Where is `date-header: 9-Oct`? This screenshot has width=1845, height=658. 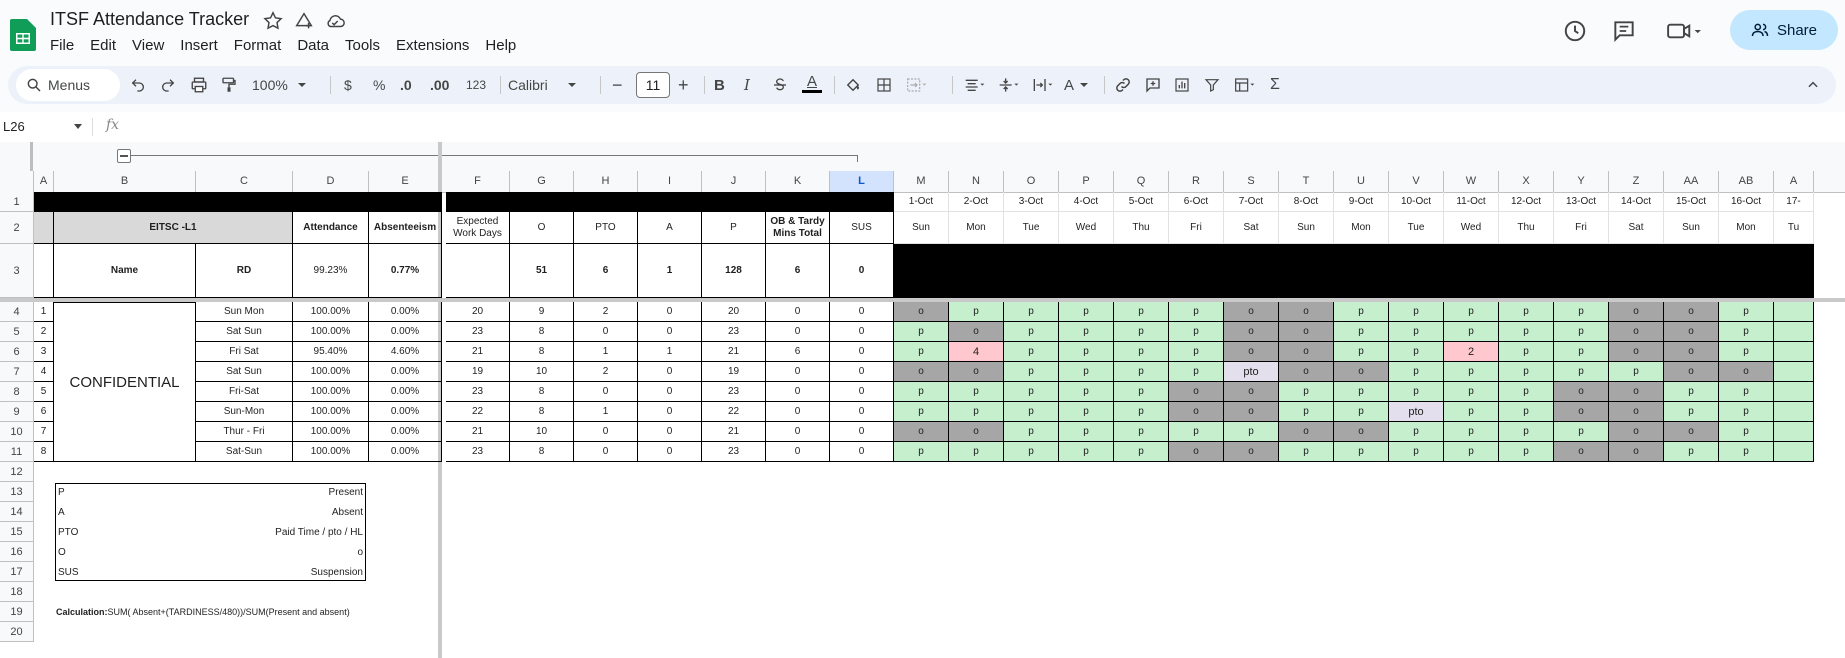 date-header: 9-Oct is located at coordinates (1361, 202).